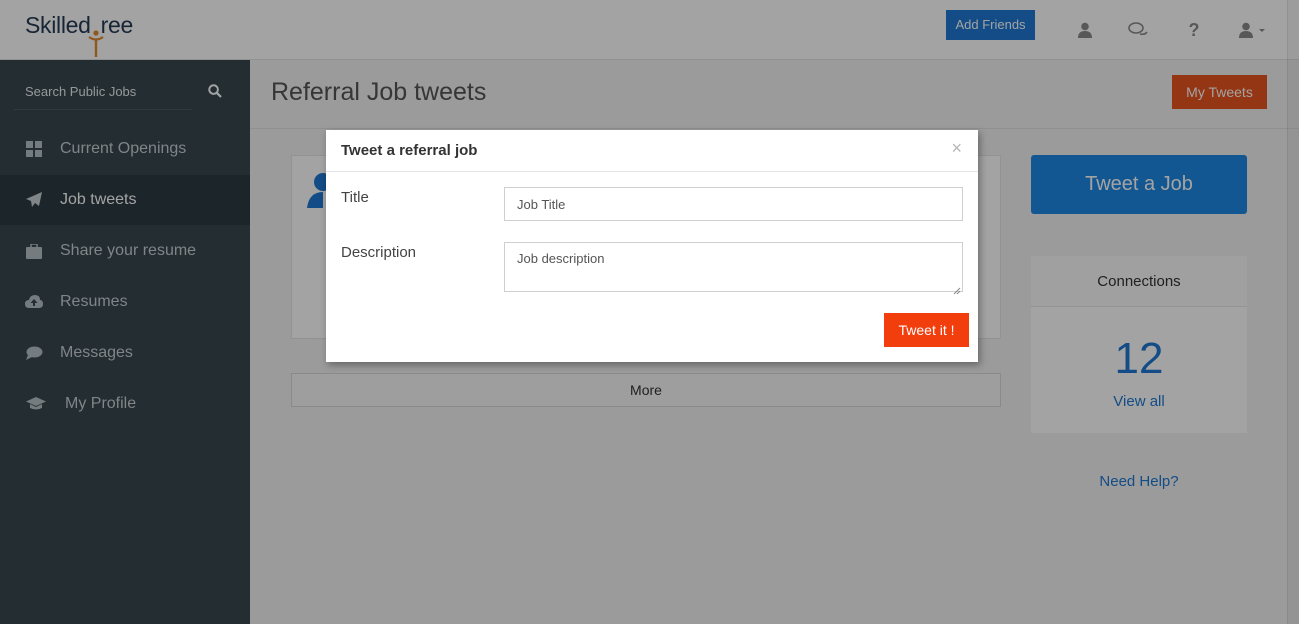  I want to click on tweet-it-button: Tweet it !, so click(926, 330).